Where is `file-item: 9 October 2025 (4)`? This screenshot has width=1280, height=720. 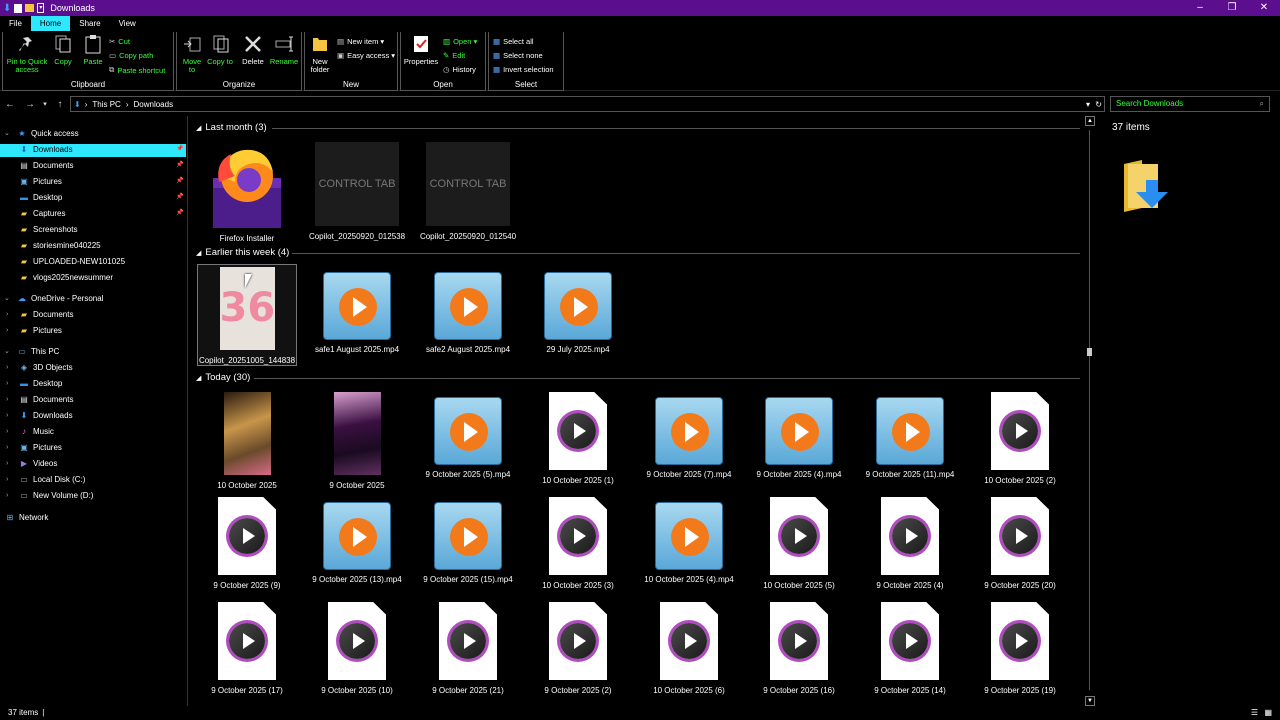 file-item: 9 October 2025 (4) is located at coordinates (910, 543).